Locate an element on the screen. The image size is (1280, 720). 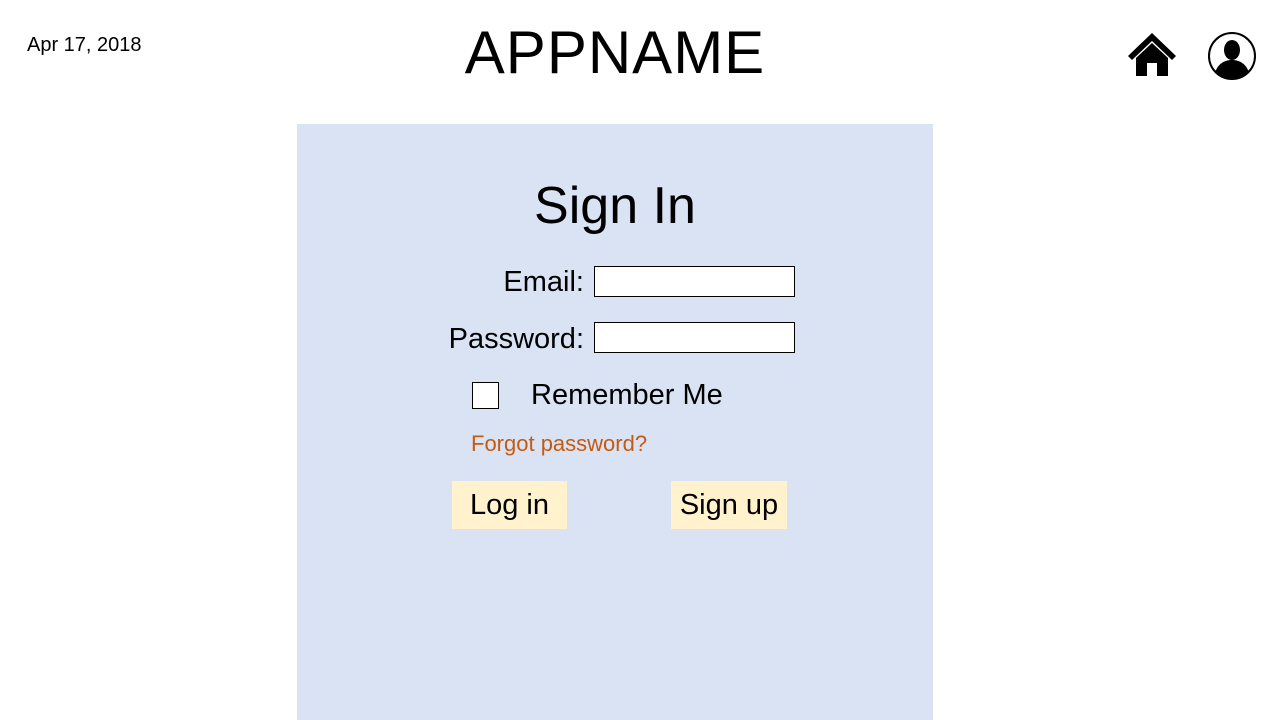
signin-title: Sign In is located at coordinates (615, 206).